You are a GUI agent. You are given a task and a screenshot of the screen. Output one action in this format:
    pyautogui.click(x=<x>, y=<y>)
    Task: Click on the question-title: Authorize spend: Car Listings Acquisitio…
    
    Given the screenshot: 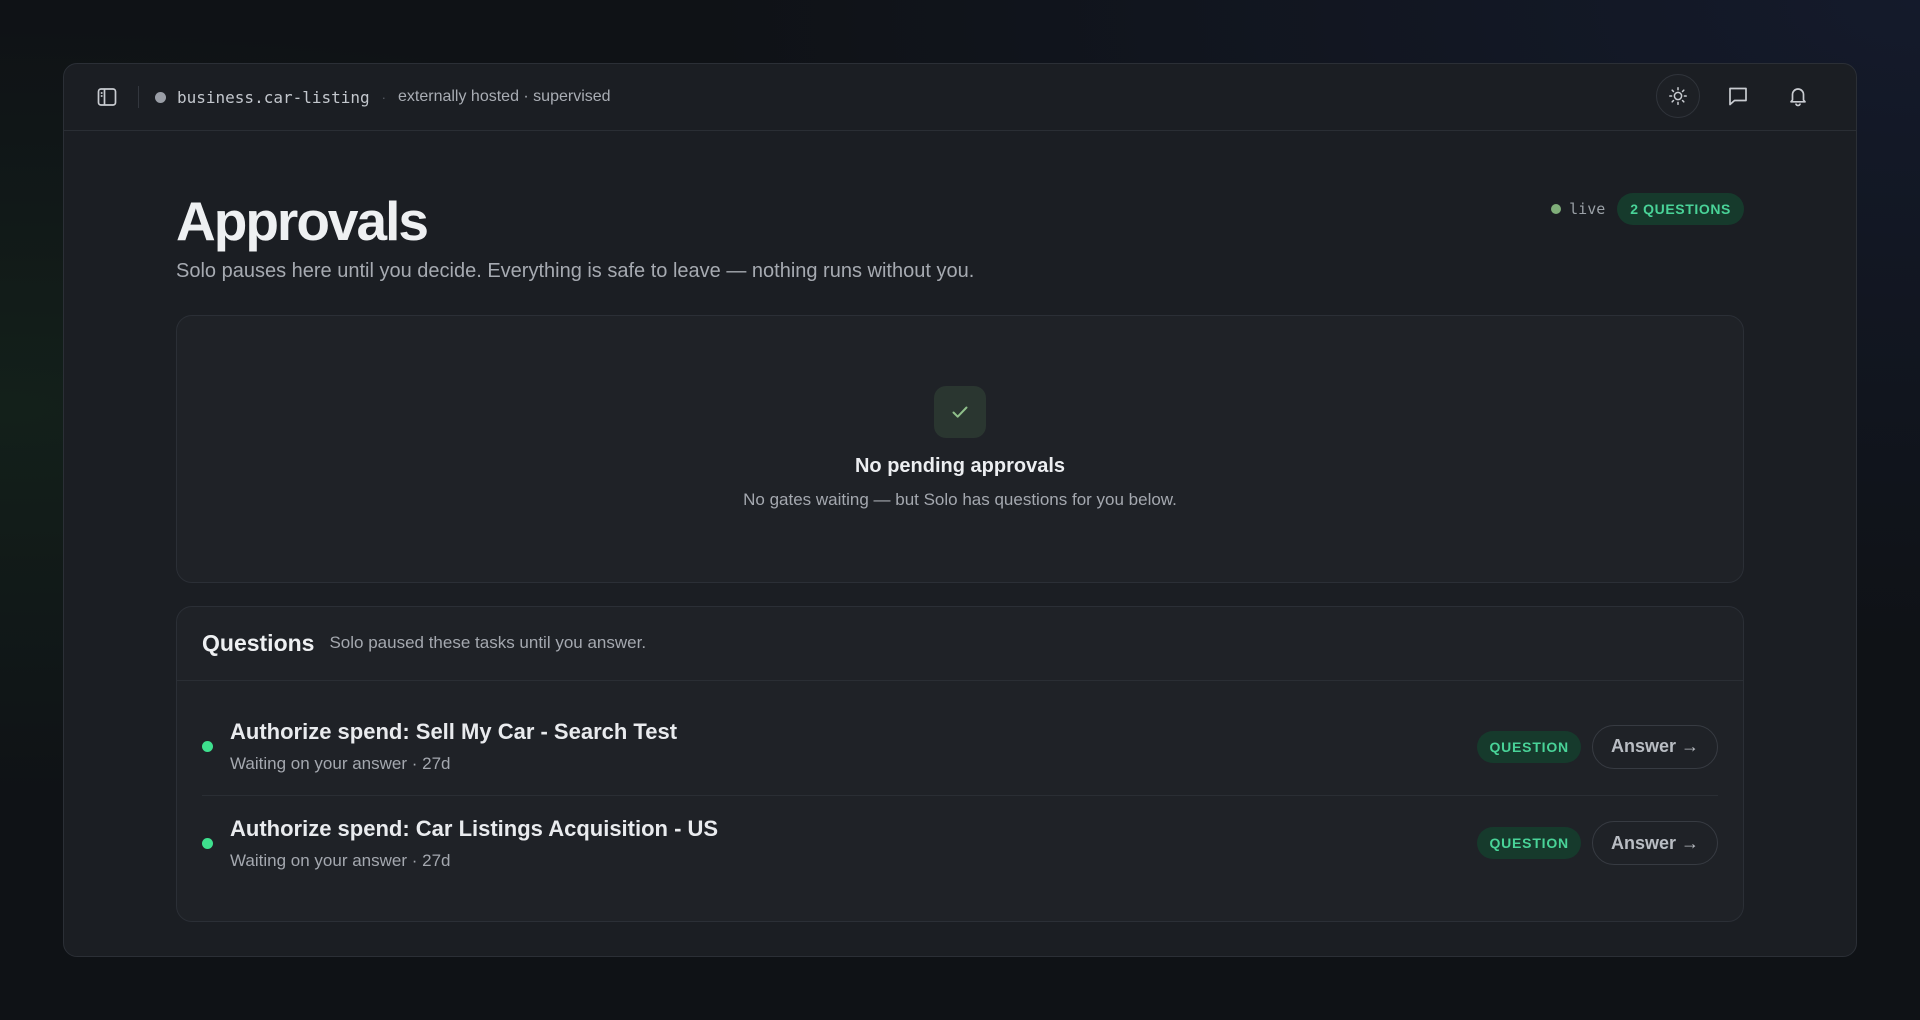 What is the action you would take?
    pyautogui.click(x=474, y=828)
    